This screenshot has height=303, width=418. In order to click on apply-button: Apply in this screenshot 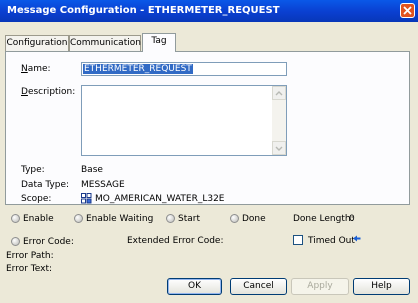, I will do `click(320, 286)`.